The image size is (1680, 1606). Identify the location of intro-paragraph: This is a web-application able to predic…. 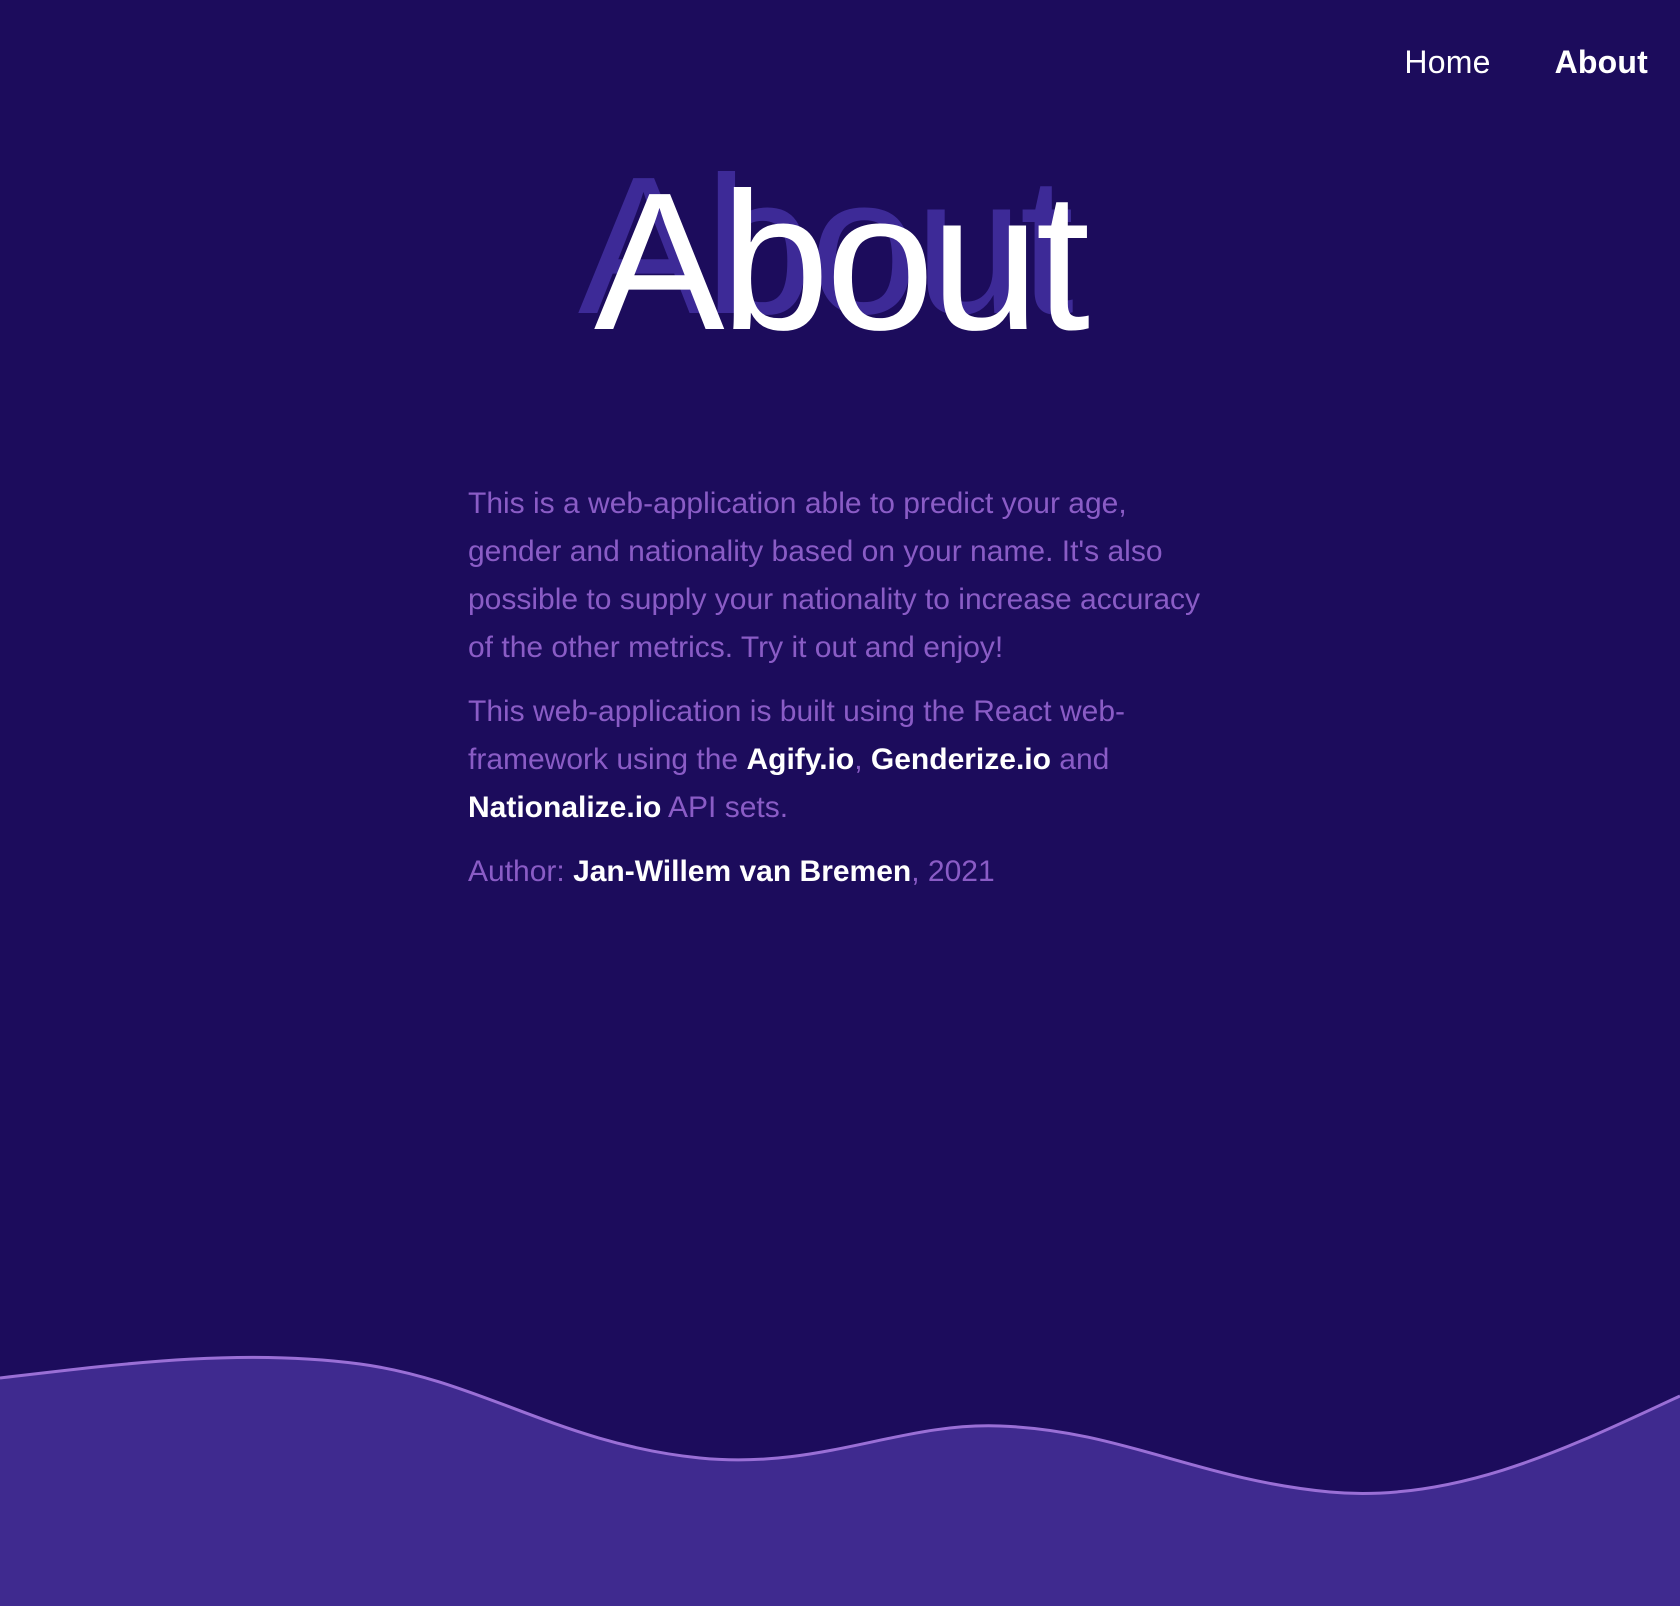
(834, 575).